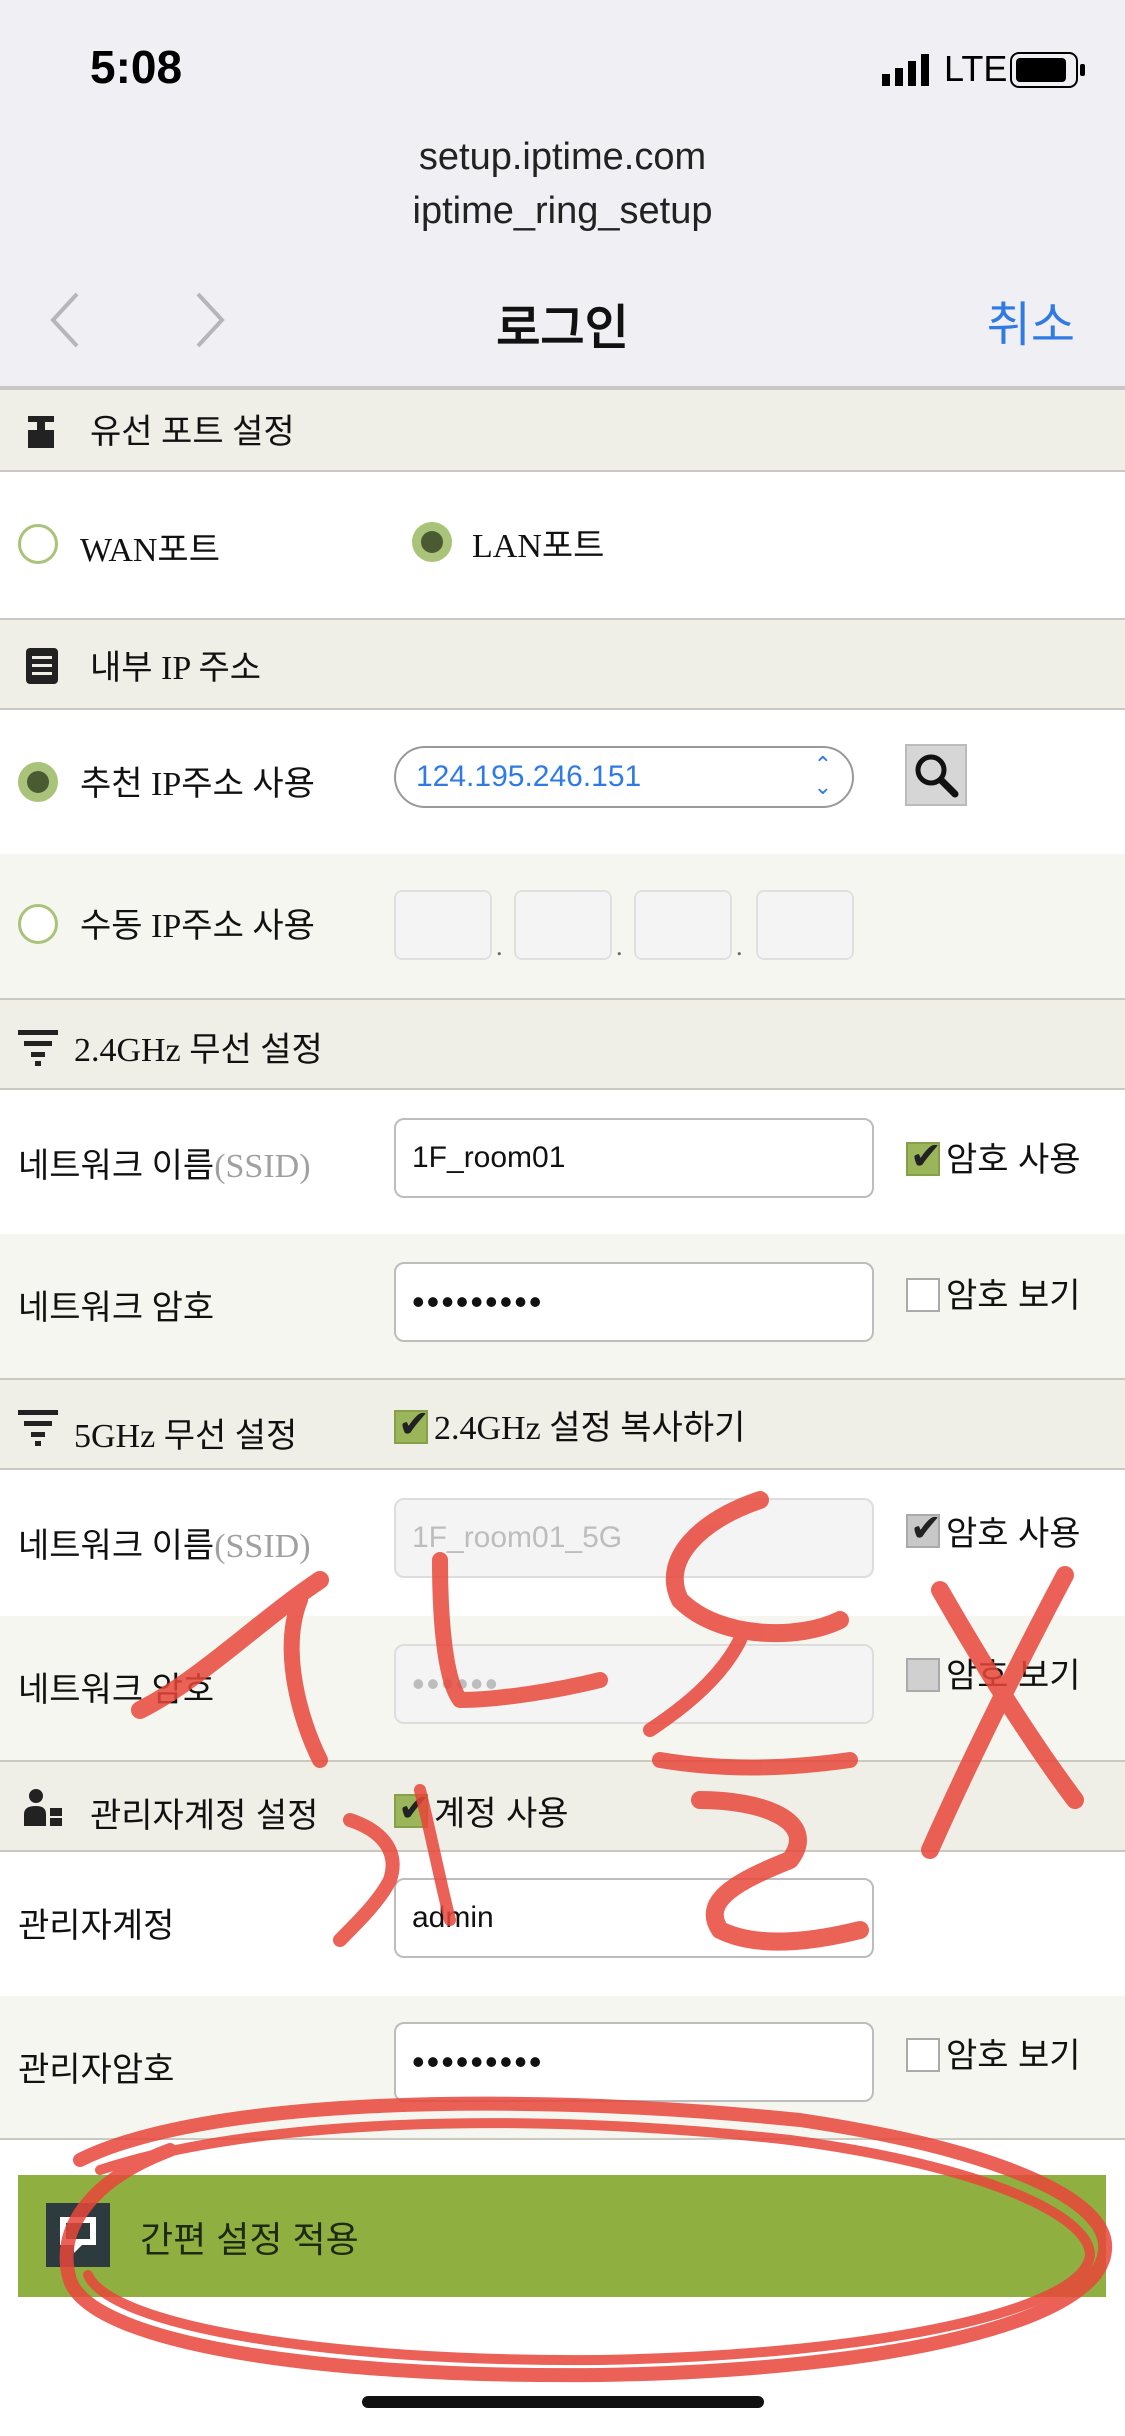 This screenshot has width=1125, height=2436. Describe the element at coordinates (116, 1308) in the screenshot. I see `wifi24-password-label: 네트워크 암호` at that location.